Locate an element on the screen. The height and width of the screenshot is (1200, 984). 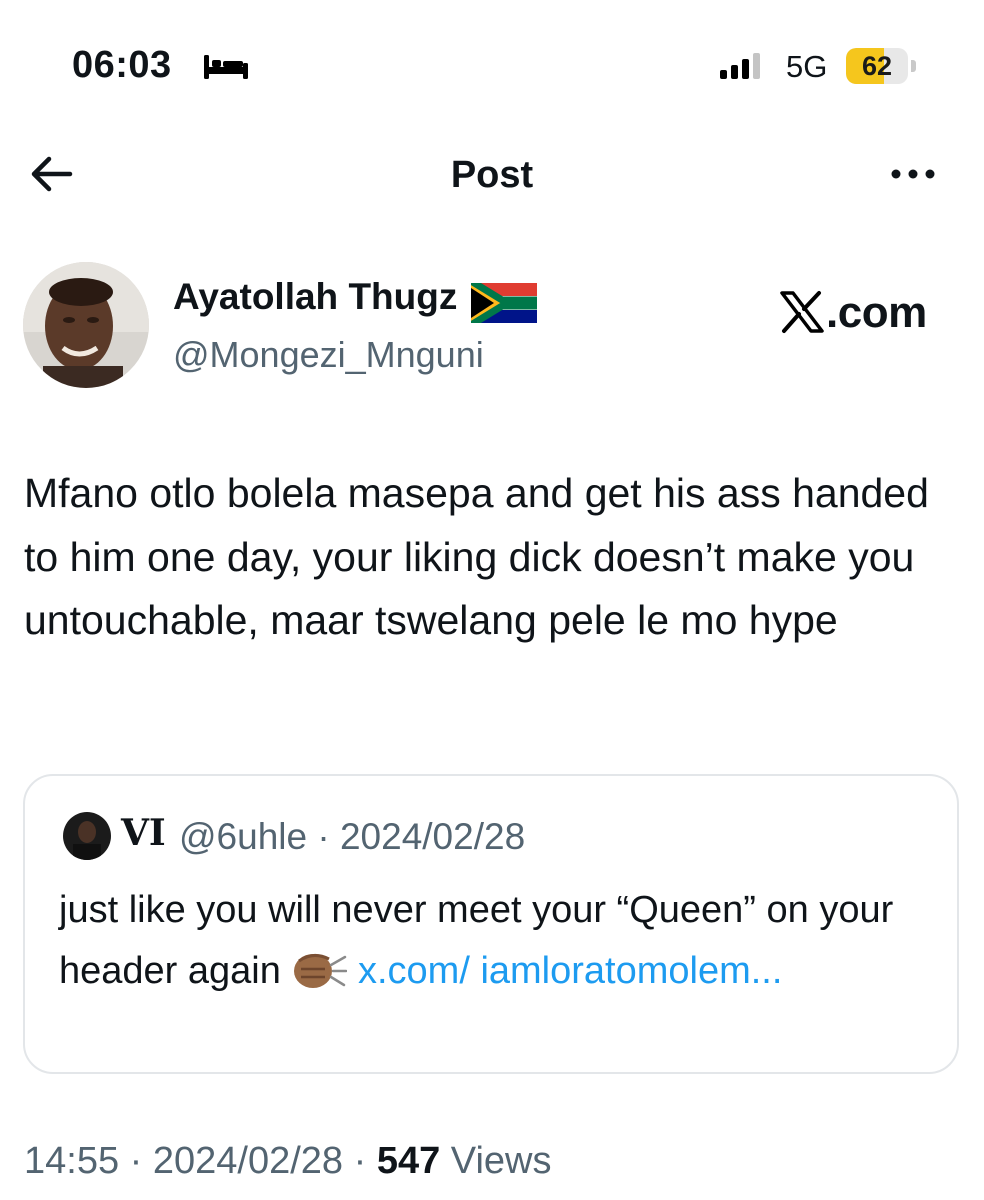
network-type: 5G is located at coordinates (807, 66).